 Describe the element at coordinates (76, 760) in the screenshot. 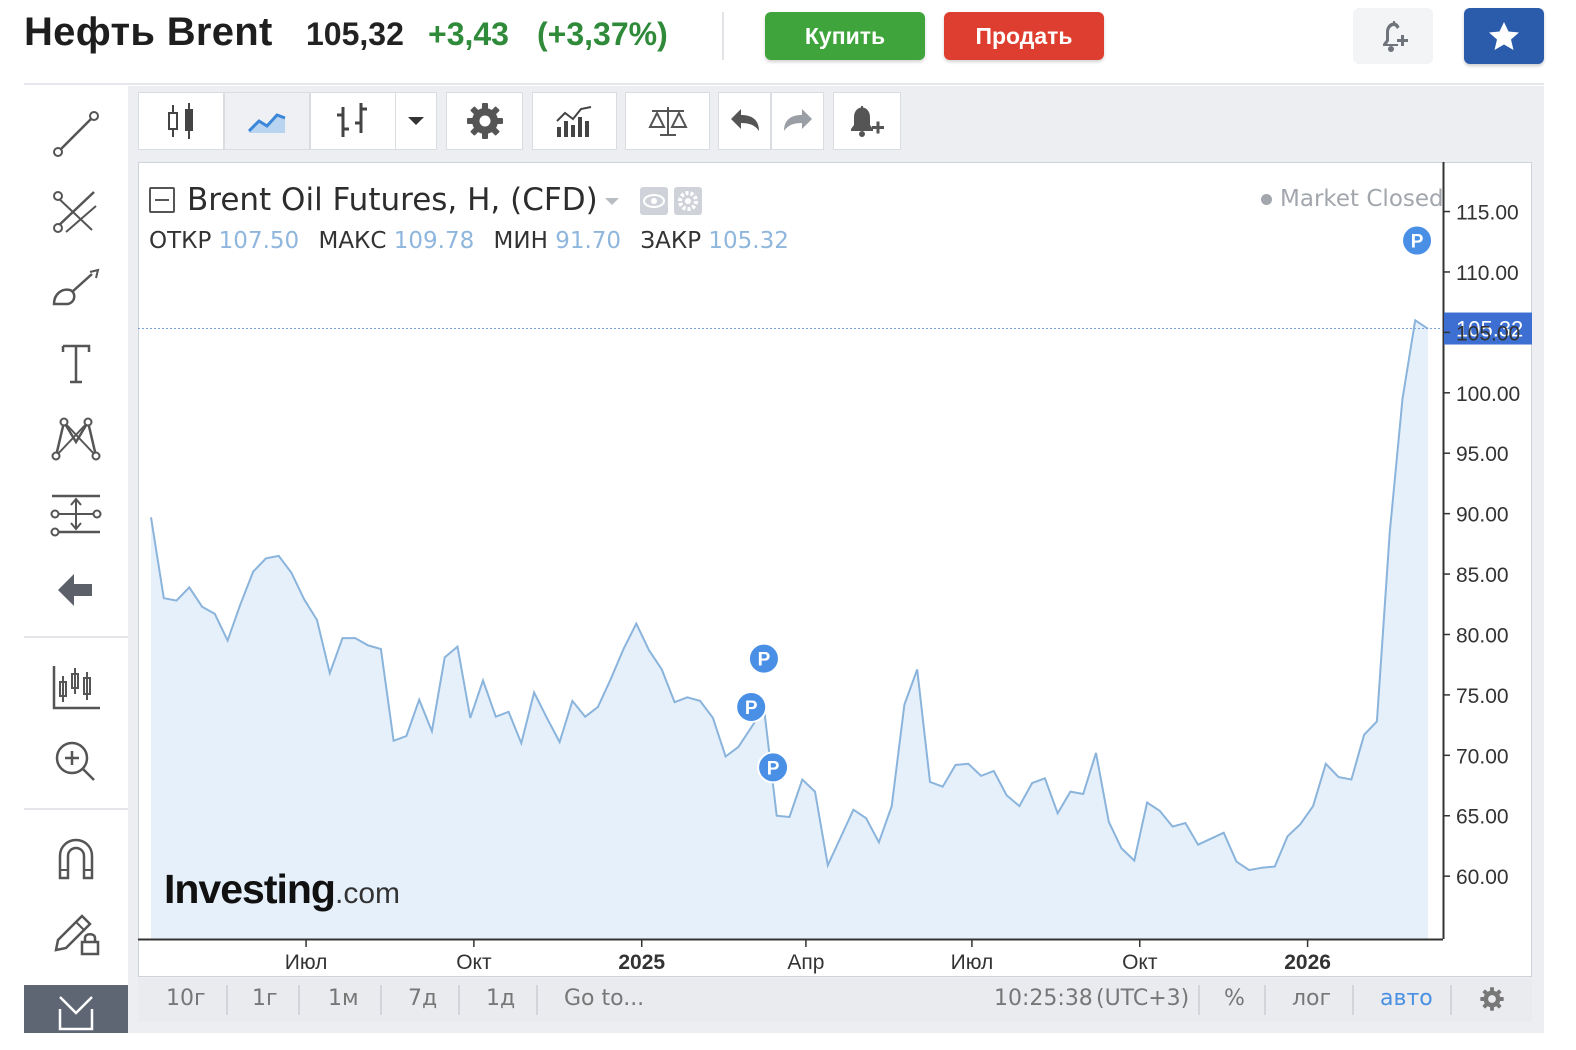

I see `zoom-in-tool` at that location.